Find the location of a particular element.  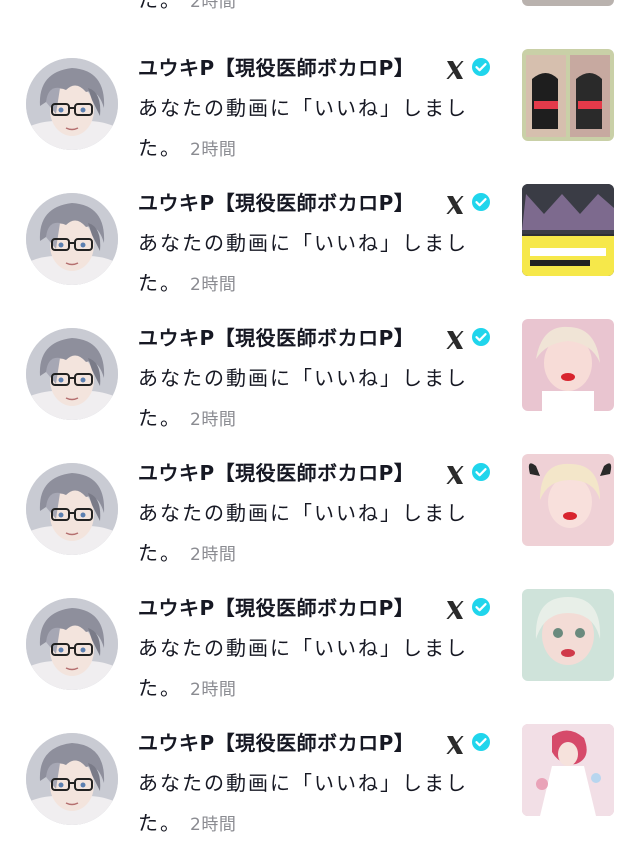

partial-message: た。 2時間 is located at coordinates (187, 11).